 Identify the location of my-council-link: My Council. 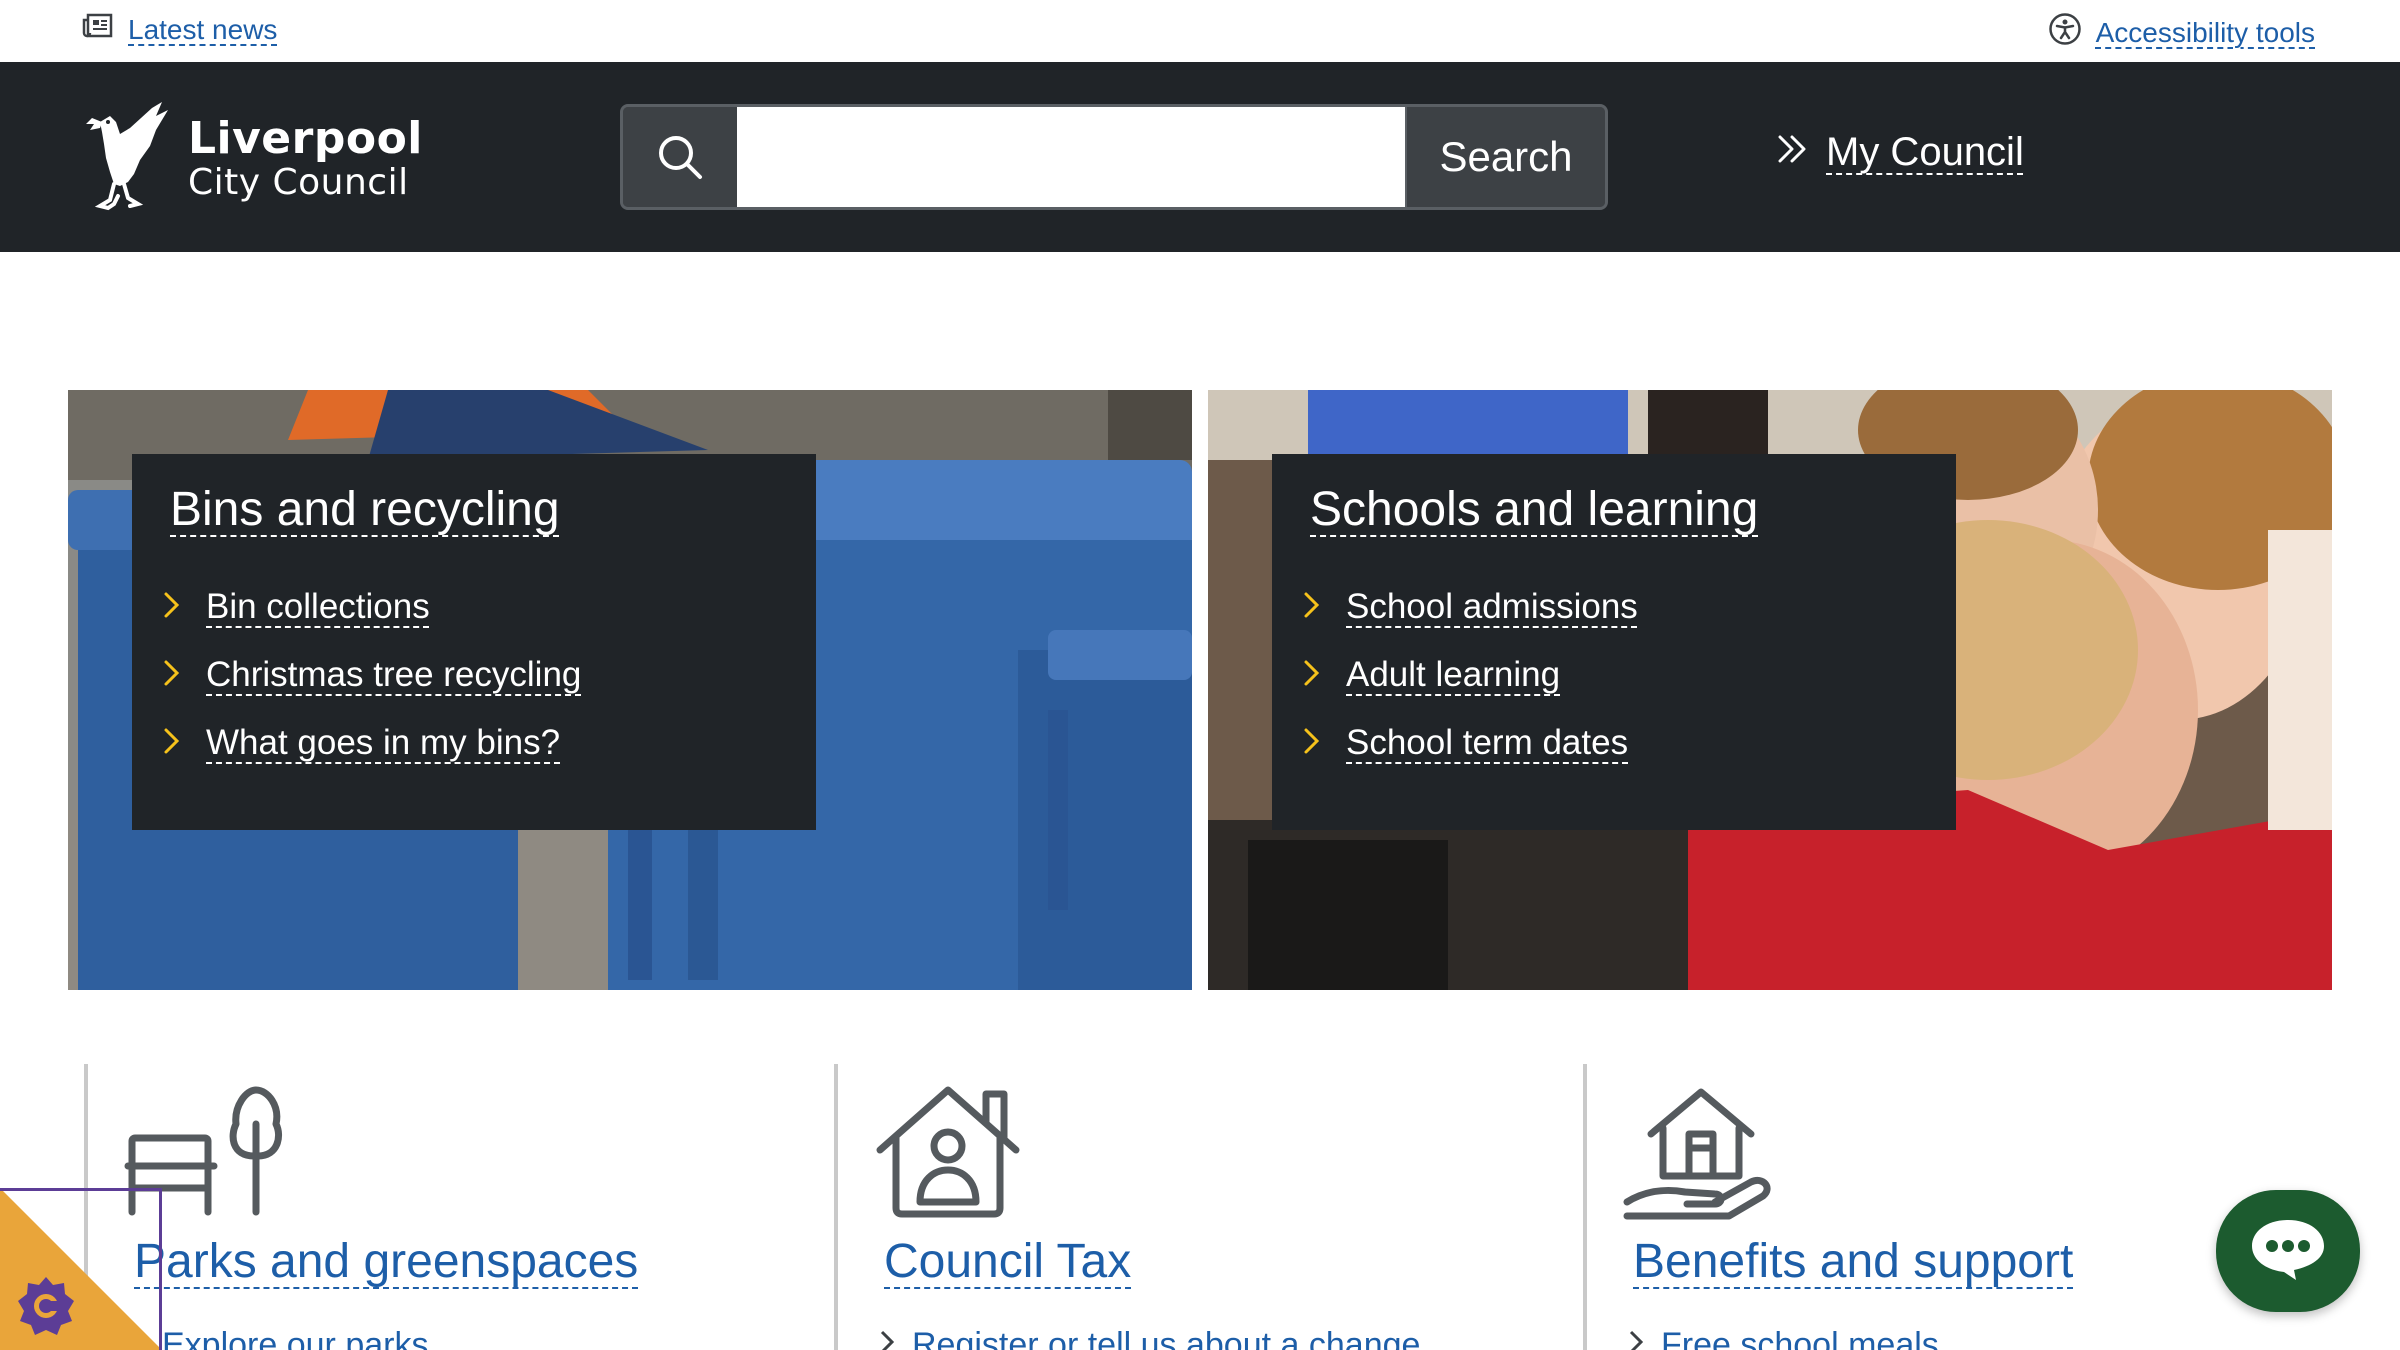
(1900, 152).